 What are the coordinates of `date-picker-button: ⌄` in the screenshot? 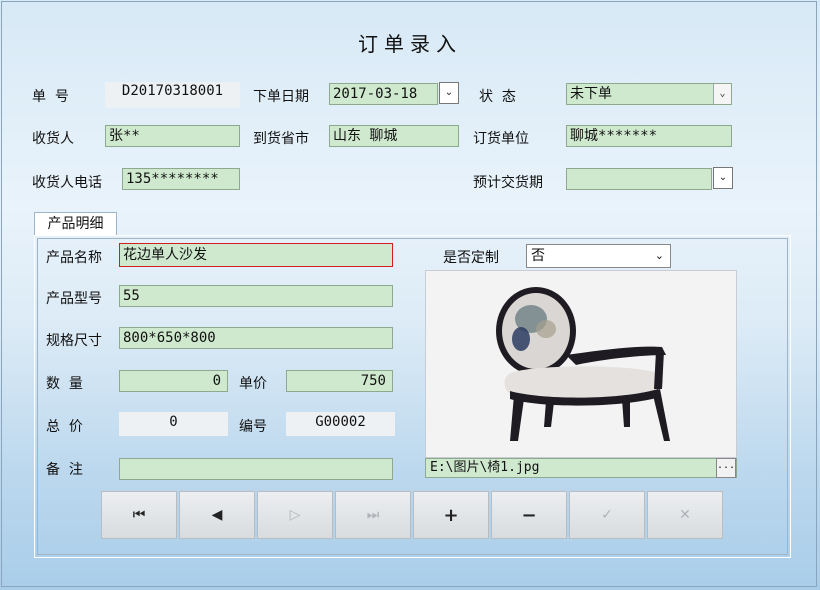 It's located at (448, 93).